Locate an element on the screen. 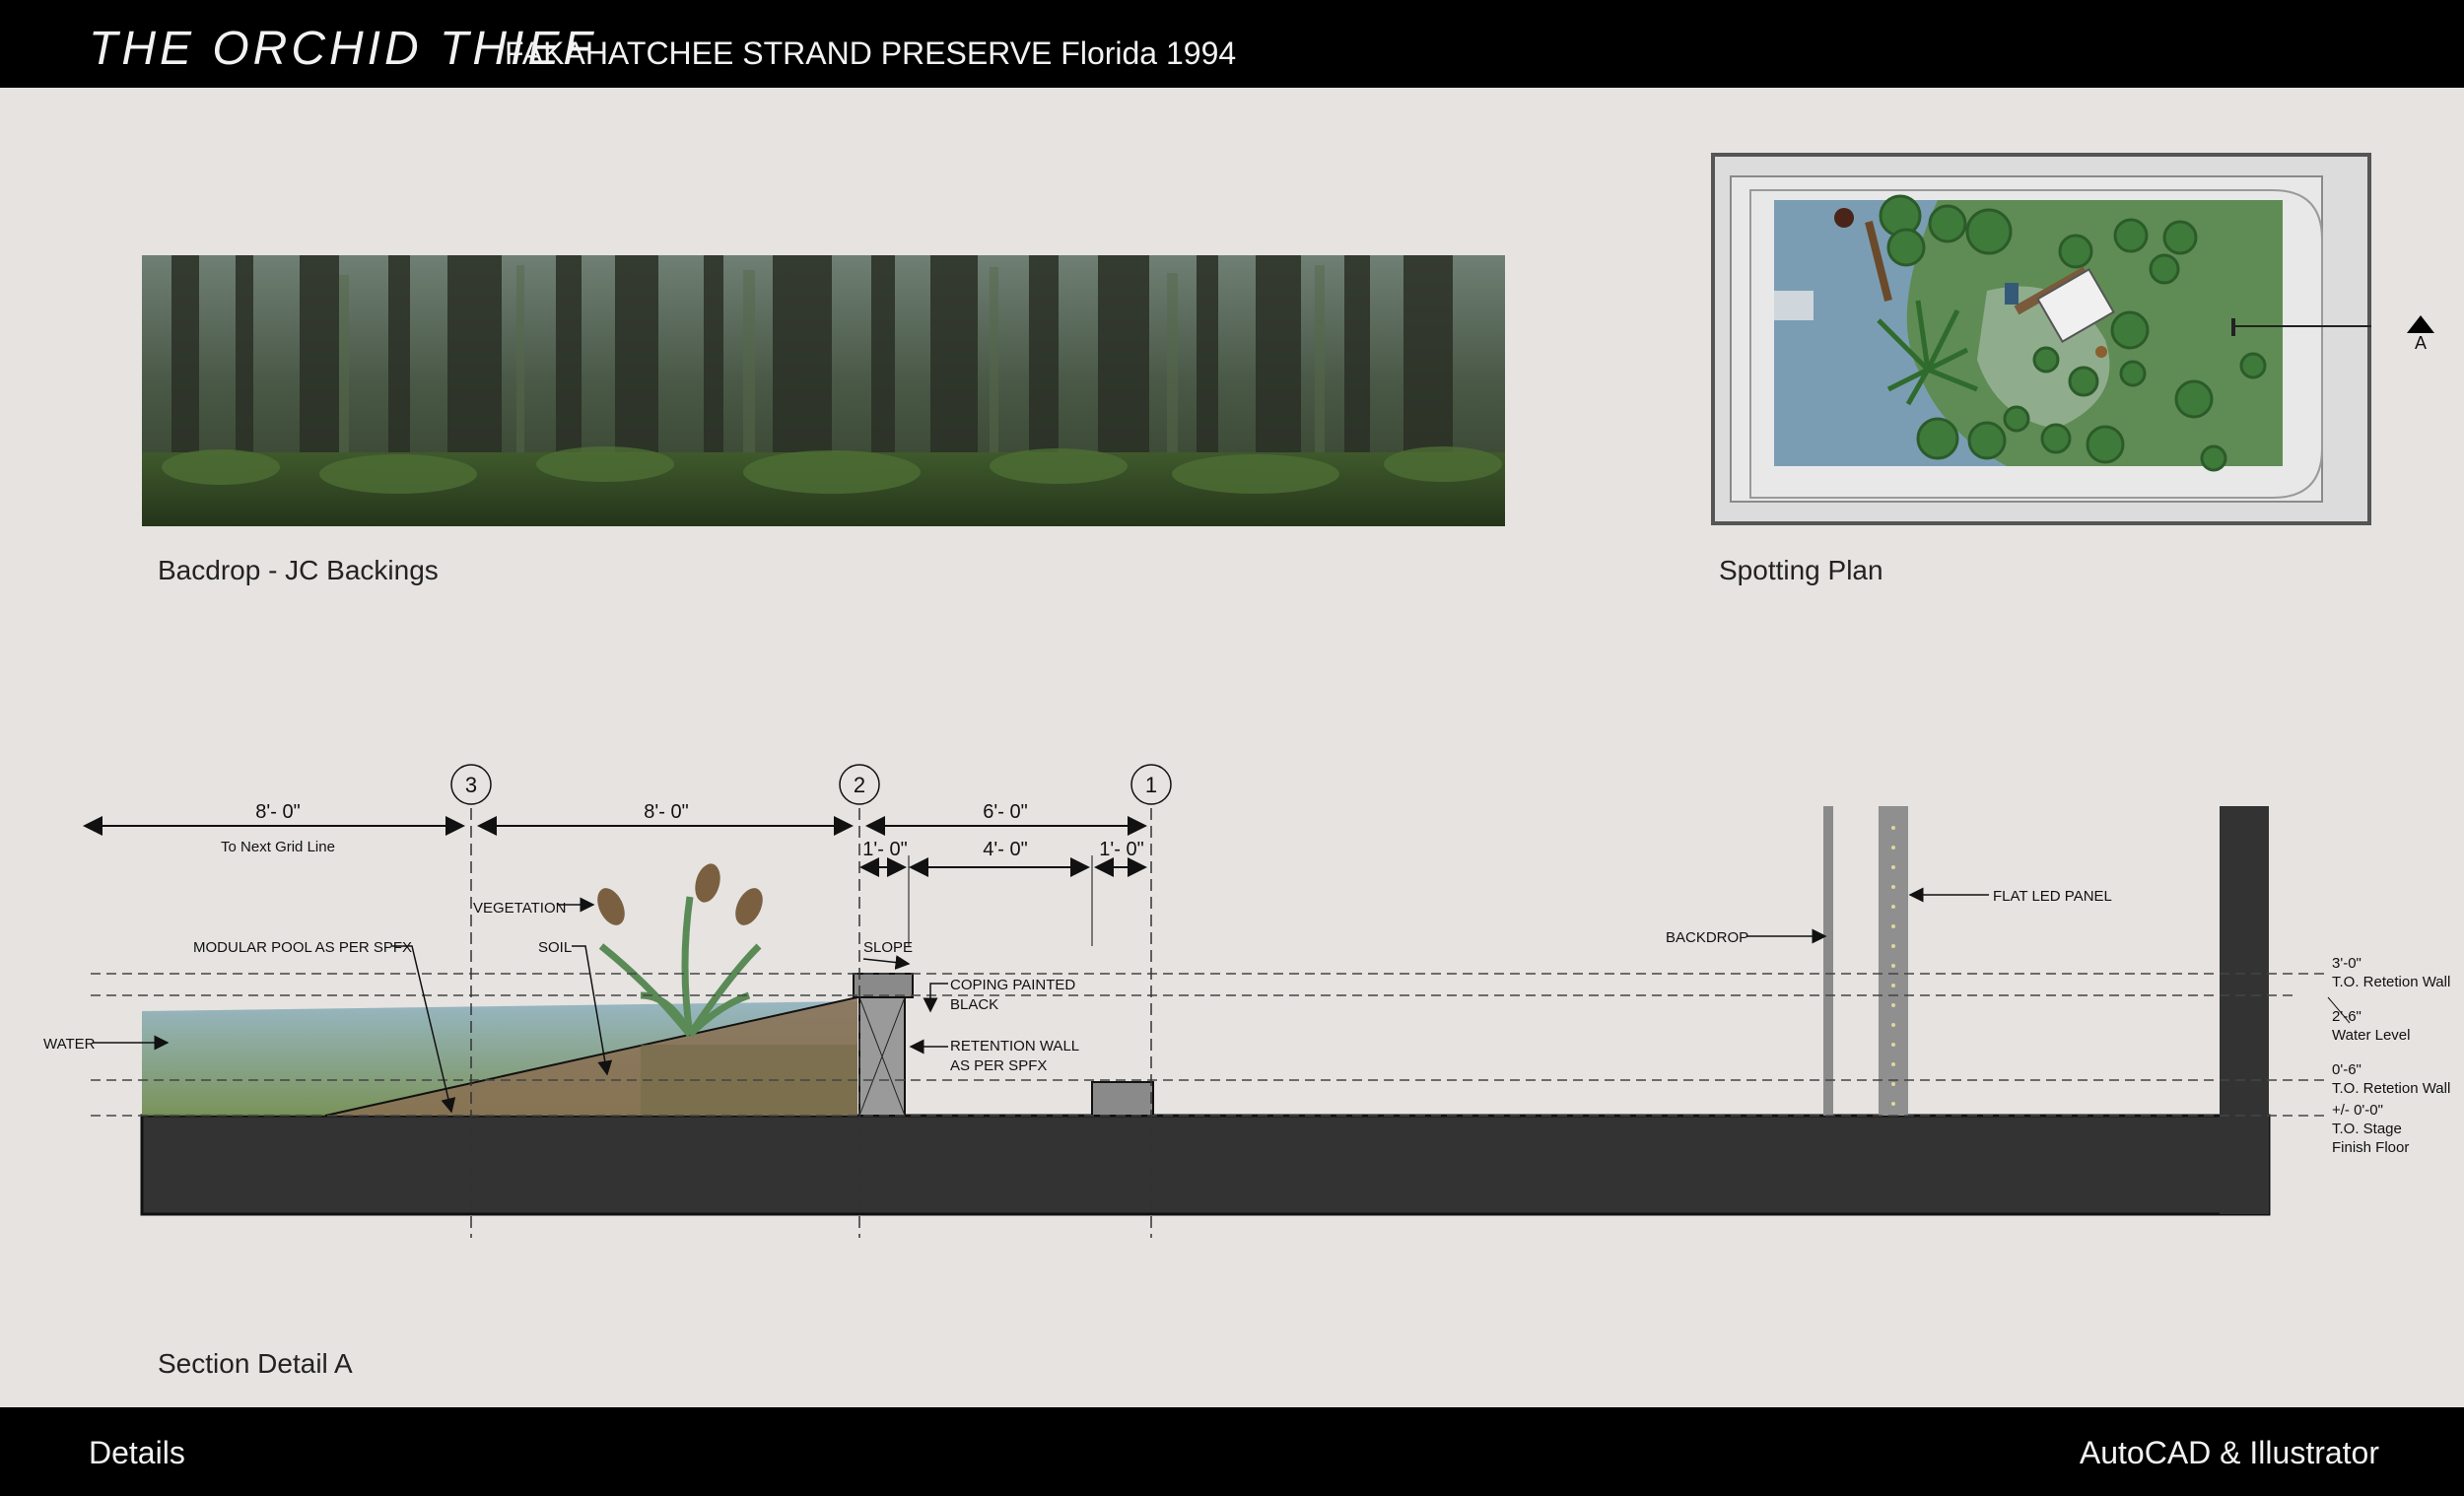 This screenshot has width=2464, height=1496. dim-1-note: To Next Grid Line is located at coordinates (278, 847).